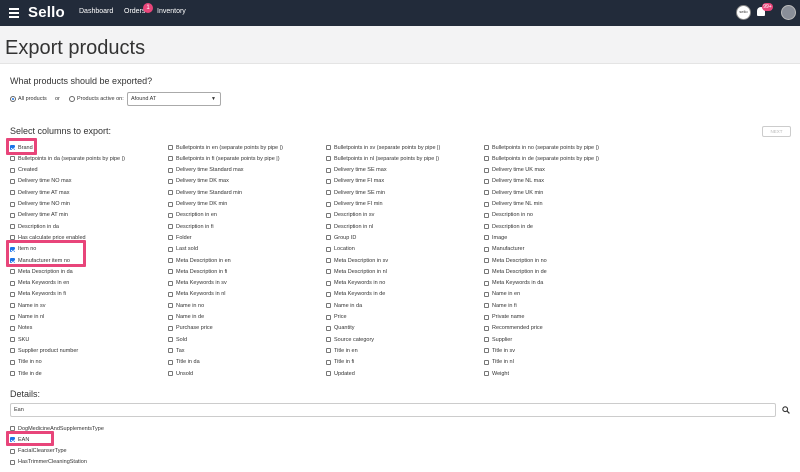 Image resolution: width=800 pixels, height=472 pixels. What do you see at coordinates (176, 350) in the screenshot?
I see `checkbox-item: Tax` at bounding box center [176, 350].